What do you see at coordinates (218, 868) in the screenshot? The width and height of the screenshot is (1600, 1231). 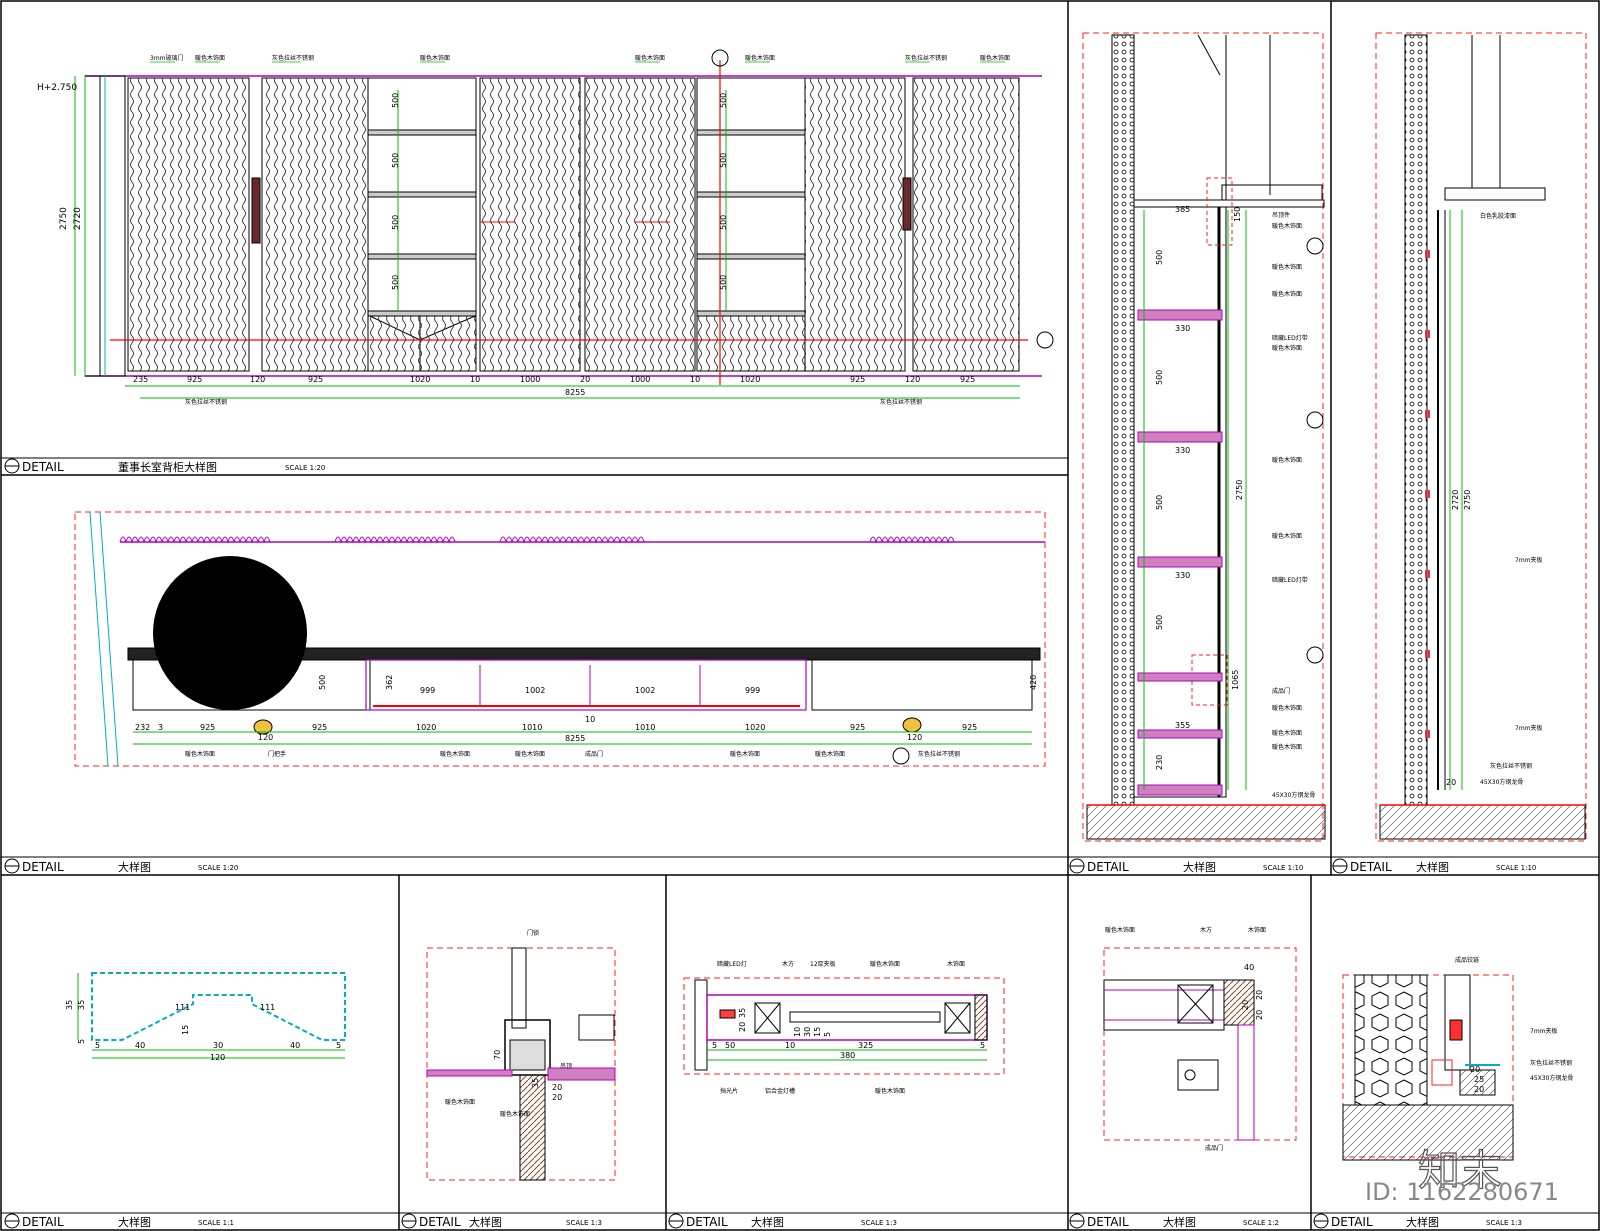 I see `panel-2-scale: SCALE 1:20` at bounding box center [218, 868].